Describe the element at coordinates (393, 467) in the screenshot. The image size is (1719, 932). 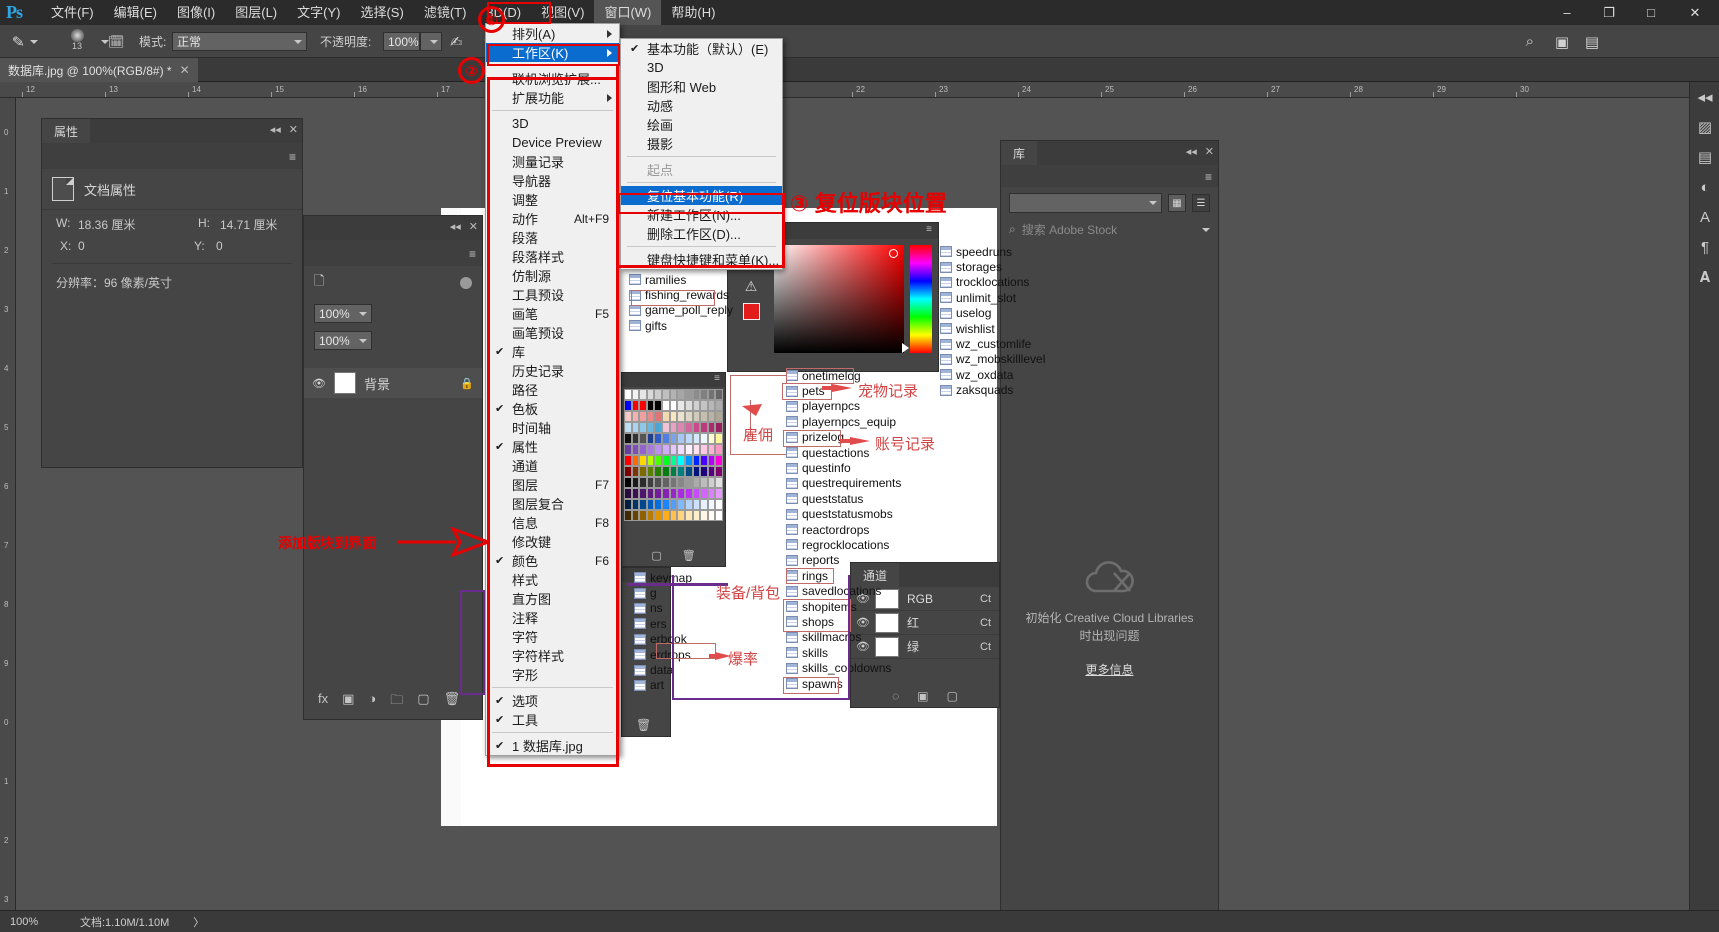
I see `layers-panel: ◂◂ ✕ ≡ 🗋 100% 100% 👁 背景 🔒 fx ▣ ◑ 🗀 ▢ 🗑` at that location.